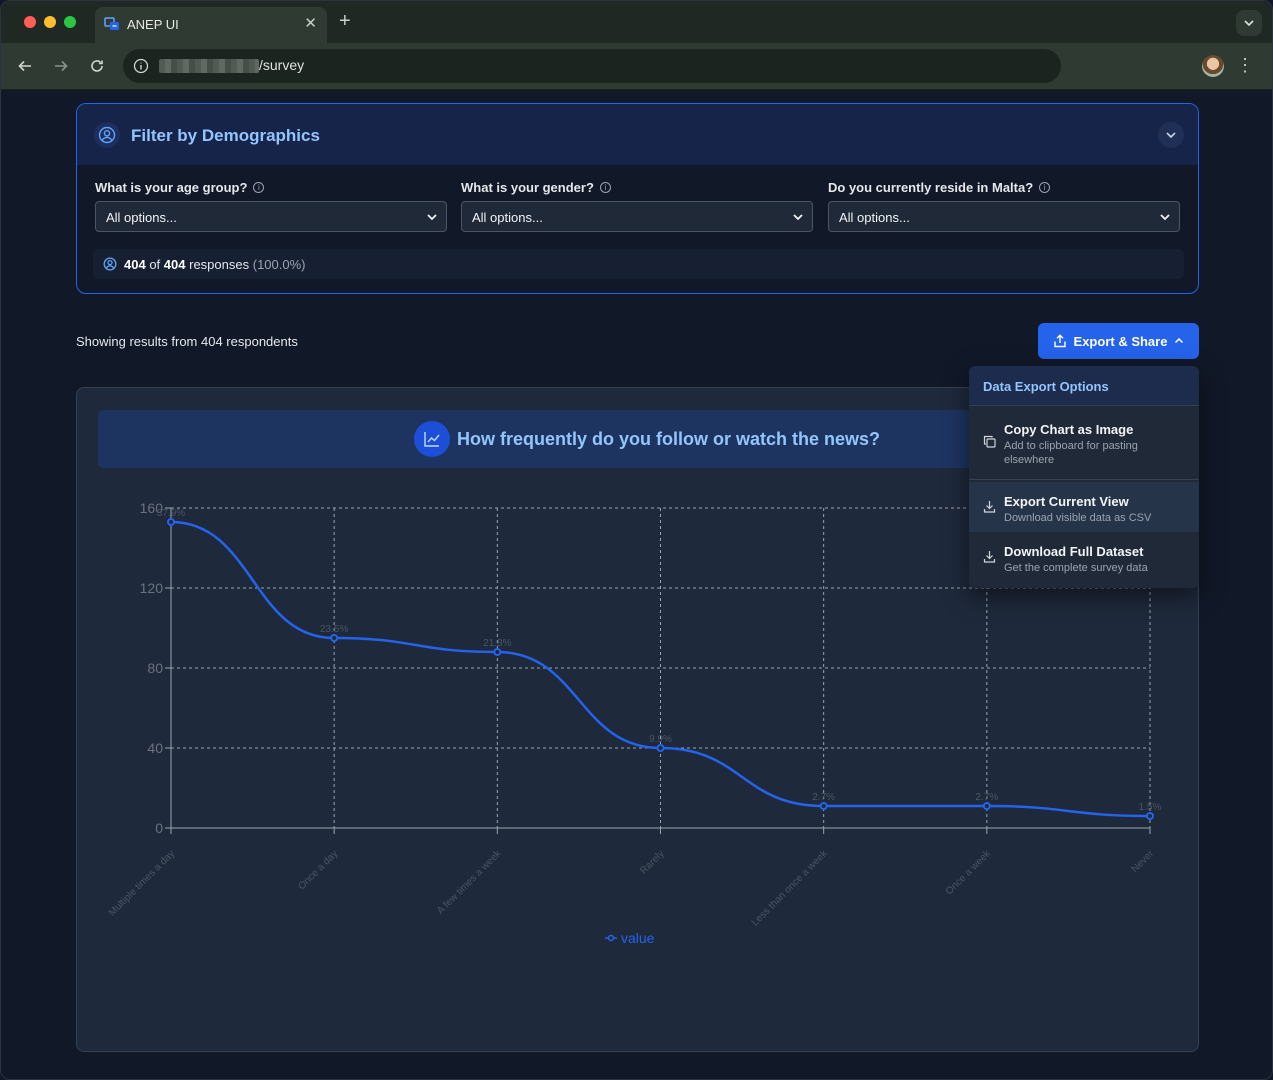  I want to click on copy-chart-subtitle: Add to clipboard for pasting elsewhere, so click(1071, 453).